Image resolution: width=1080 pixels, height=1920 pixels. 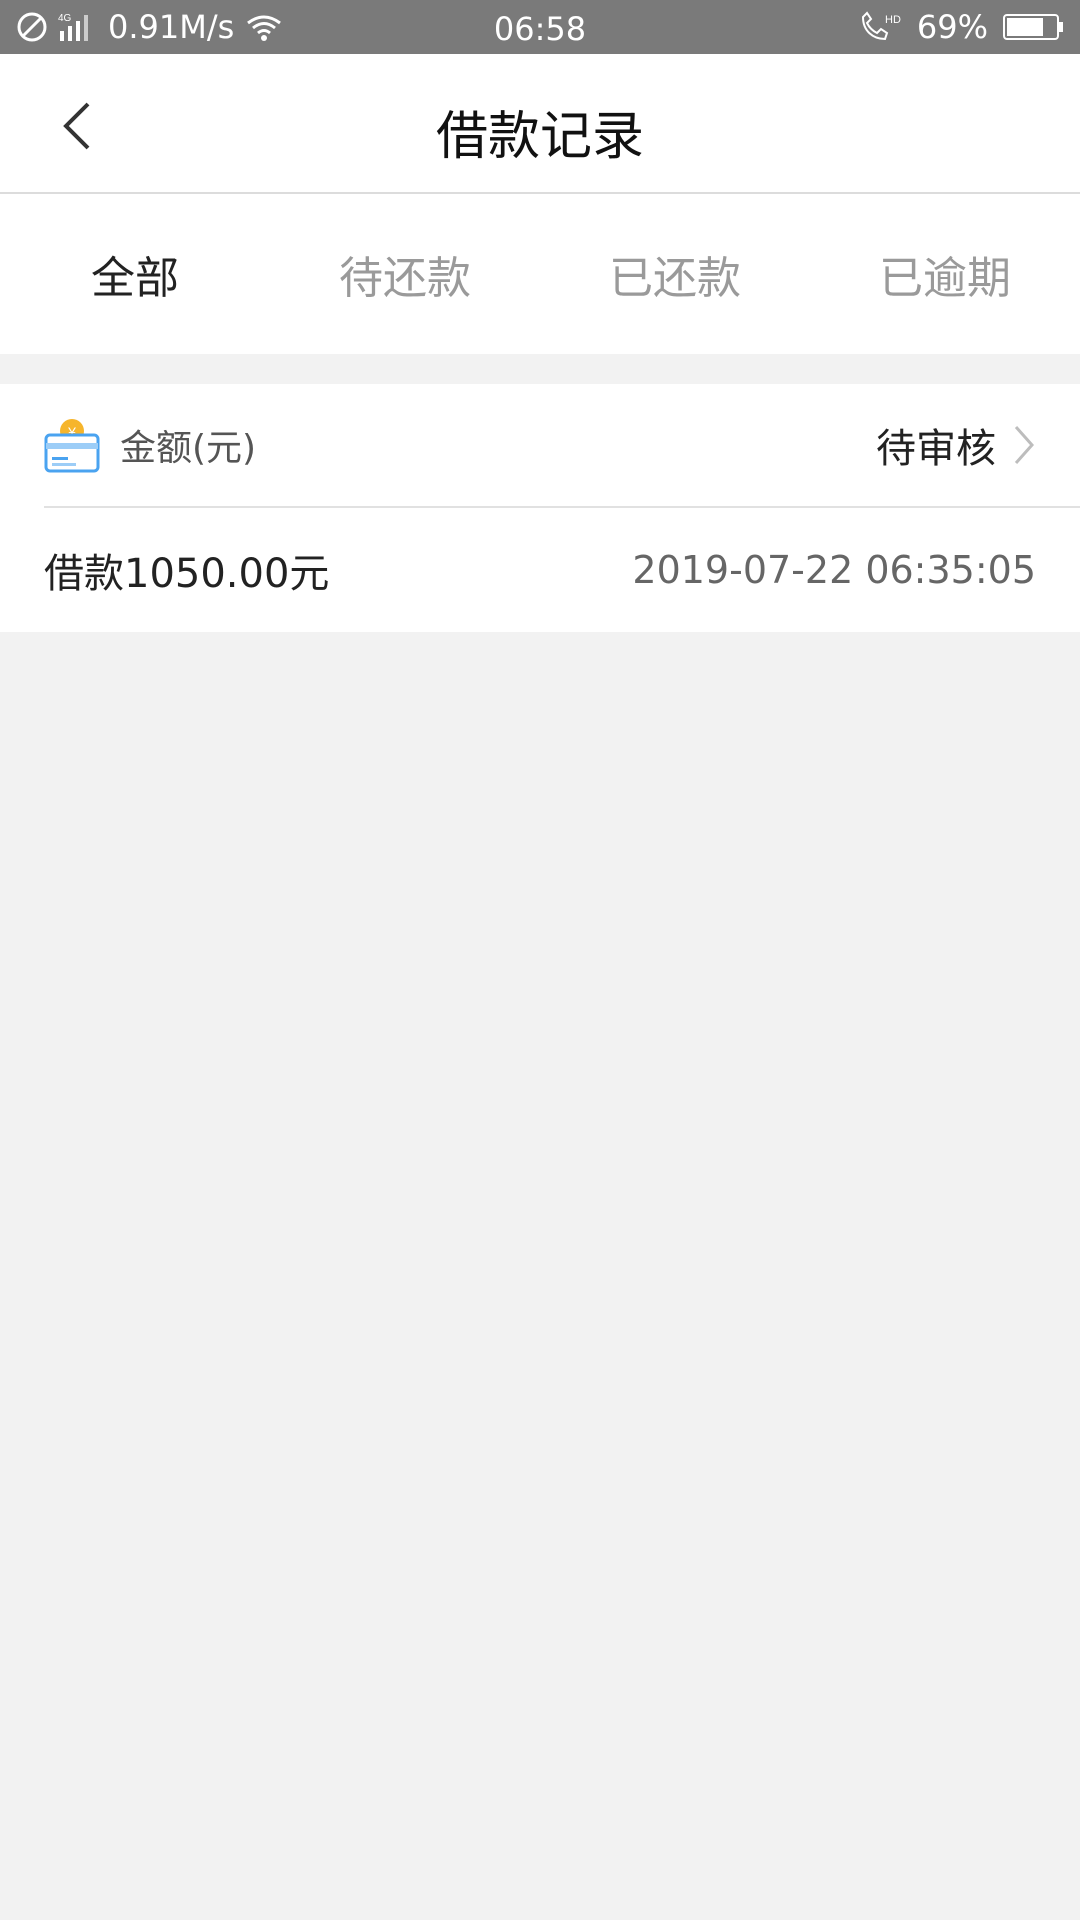 I want to click on status-area: 待审核, so click(x=956, y=445).